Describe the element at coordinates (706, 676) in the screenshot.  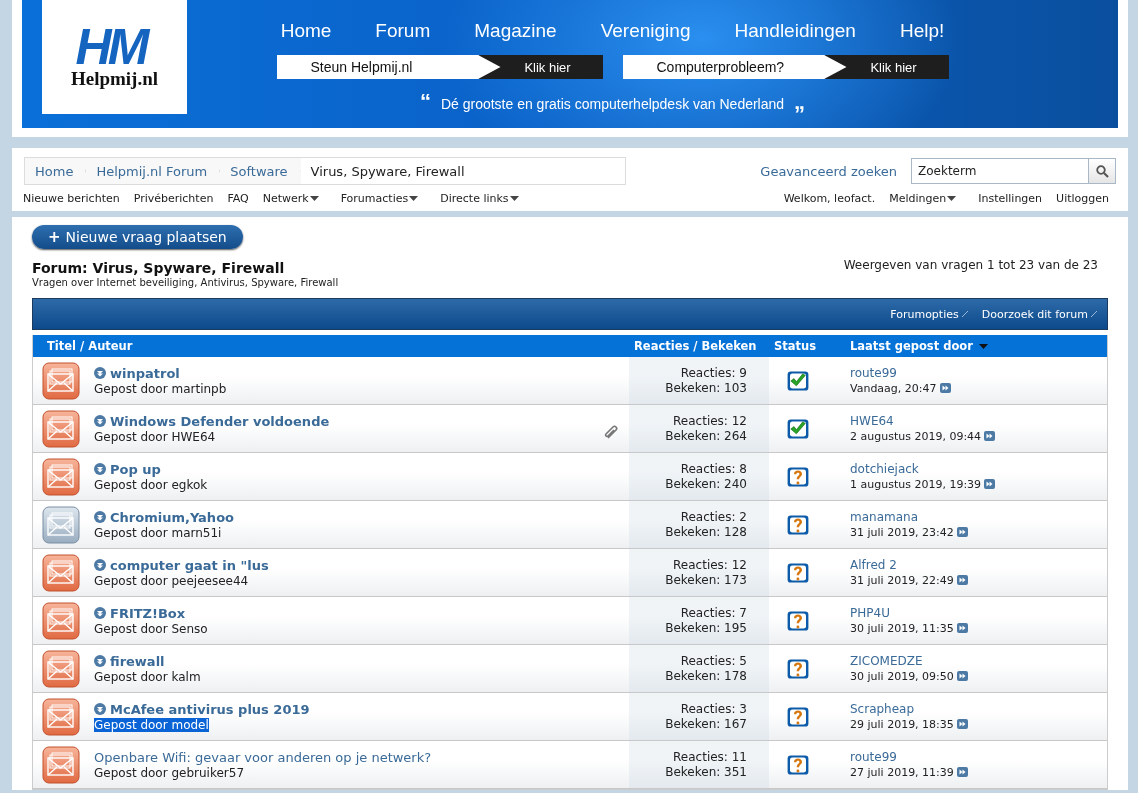
I see `view-count: Bekeken: 178` at that location.